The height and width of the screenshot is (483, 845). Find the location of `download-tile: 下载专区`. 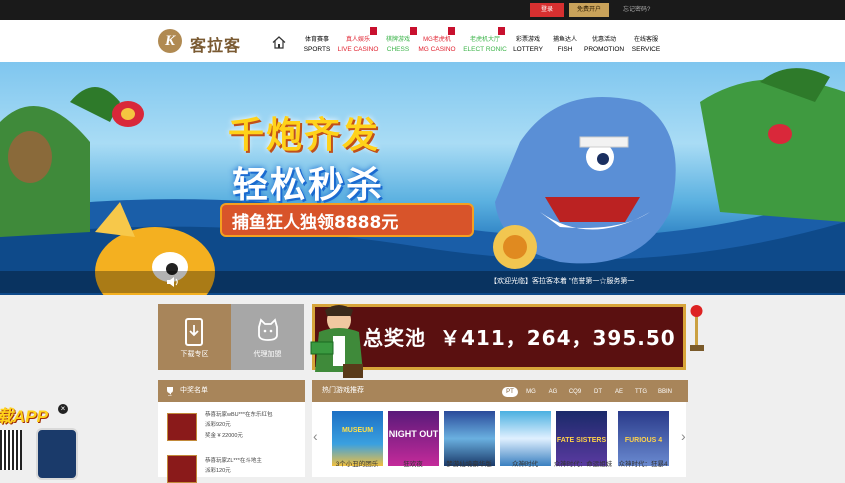

download-tile: 下载专区 is located at coordinates (194, 337).